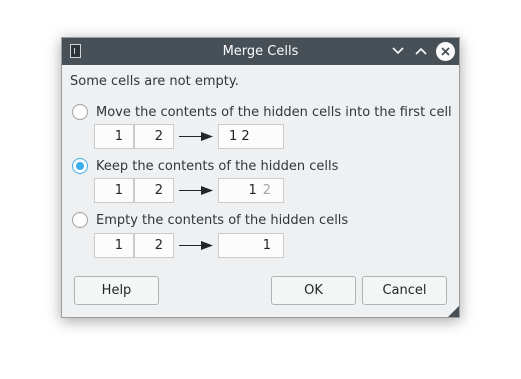 The image size is (521, 379). I want to click on resize-grip, so click(453, 311).